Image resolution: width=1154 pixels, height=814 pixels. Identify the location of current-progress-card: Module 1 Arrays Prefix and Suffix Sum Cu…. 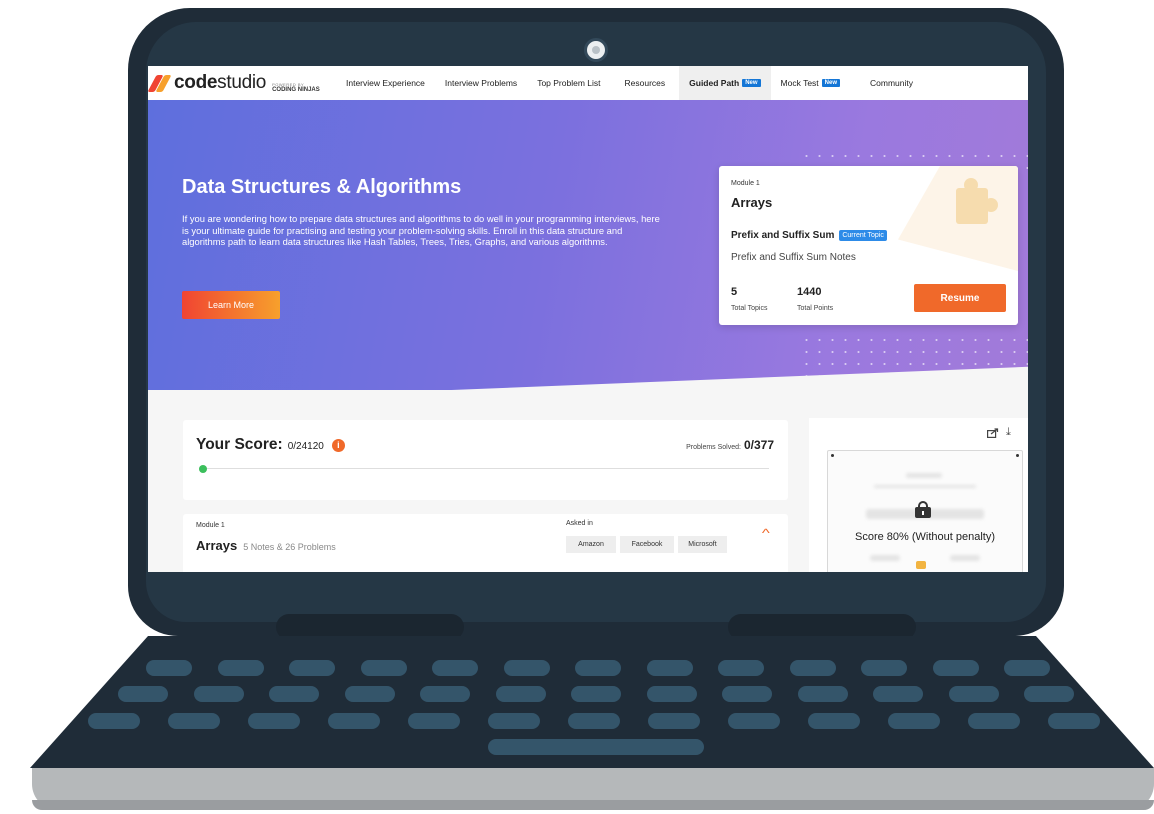
(868, 245).